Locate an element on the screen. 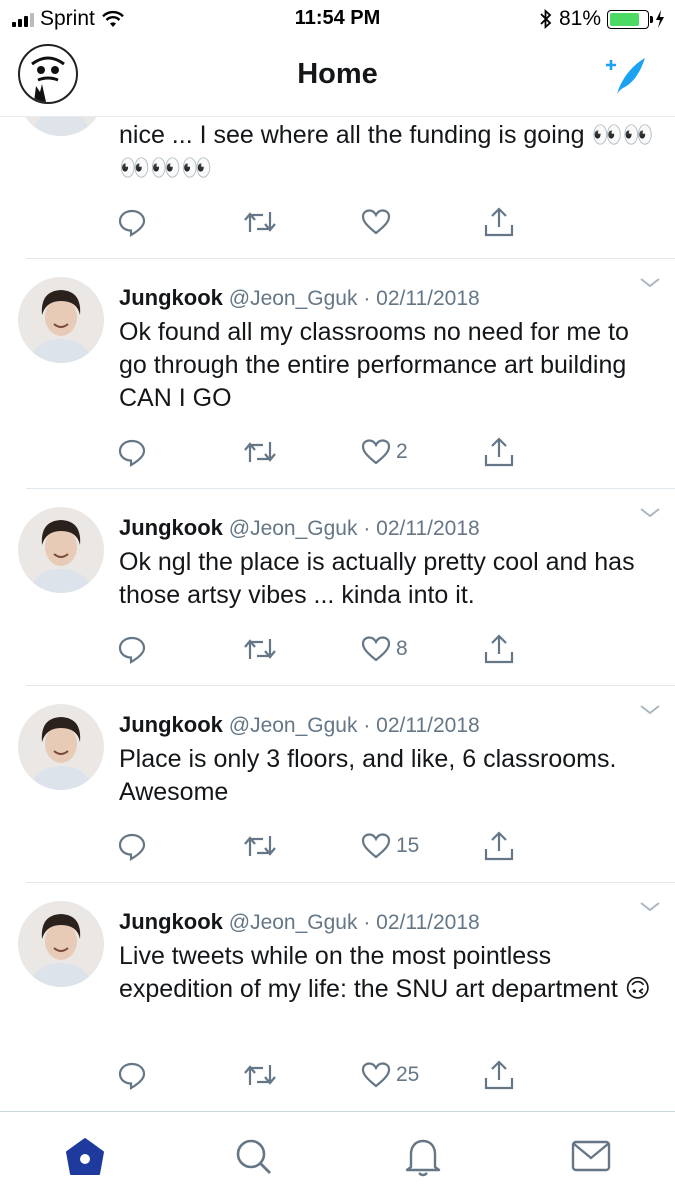  messages-envelope-icon is located at coordinates (591, 1156).